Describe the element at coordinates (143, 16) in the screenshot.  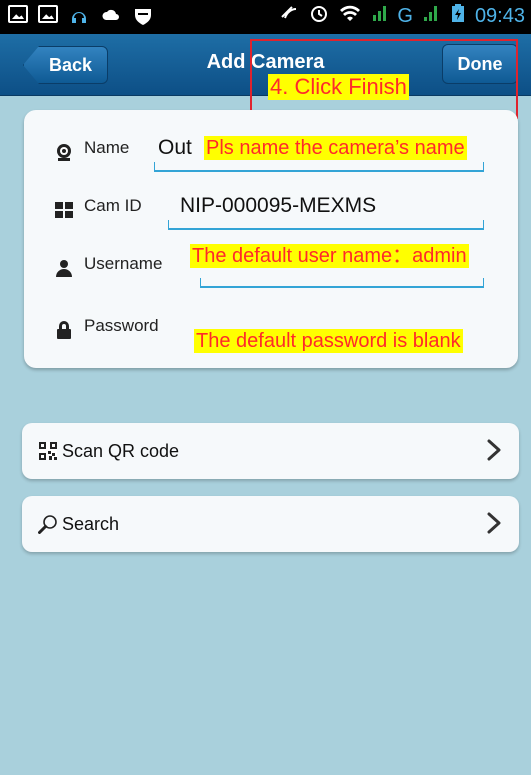
I see `shield-icon` at that location.